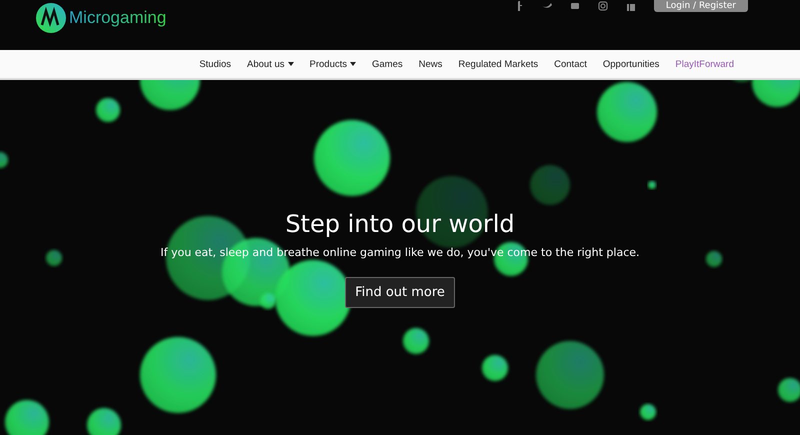 The height and width of the screenshot is (435, 800). Describe the element at coordinates (570, 64) in the screenshot. I see `nav-link: Contact` at that location.